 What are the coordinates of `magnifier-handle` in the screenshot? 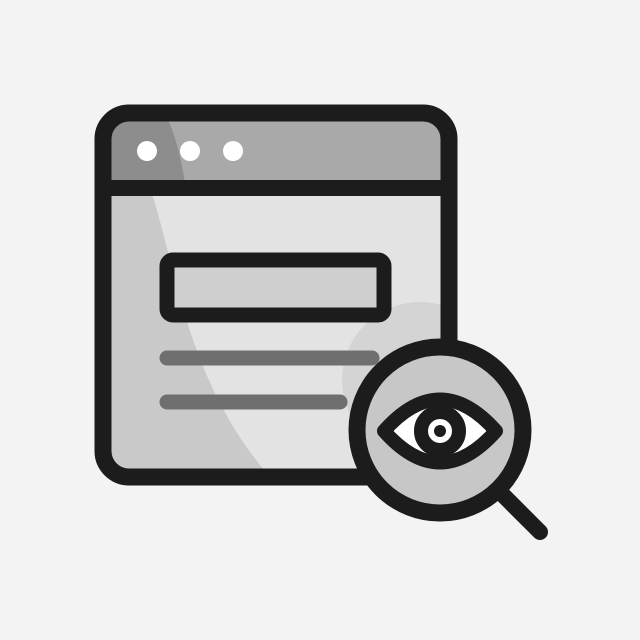 It's located at (521, 513).